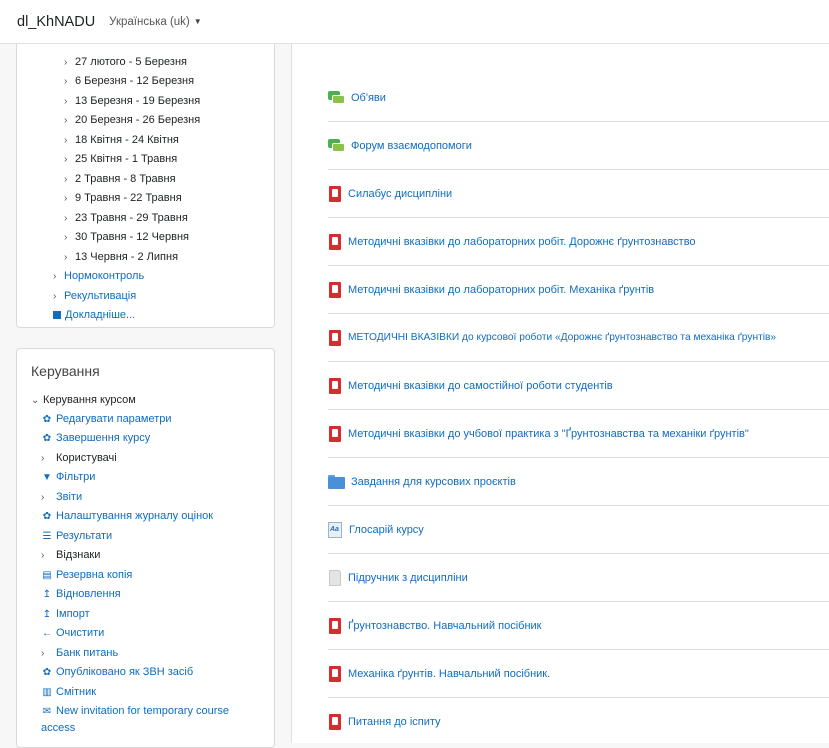  Describe the element at coordinates (414, 22) in the screenshot. I see `top-navbar: dl_KhNADU Українська (uk) ▼` at that location.